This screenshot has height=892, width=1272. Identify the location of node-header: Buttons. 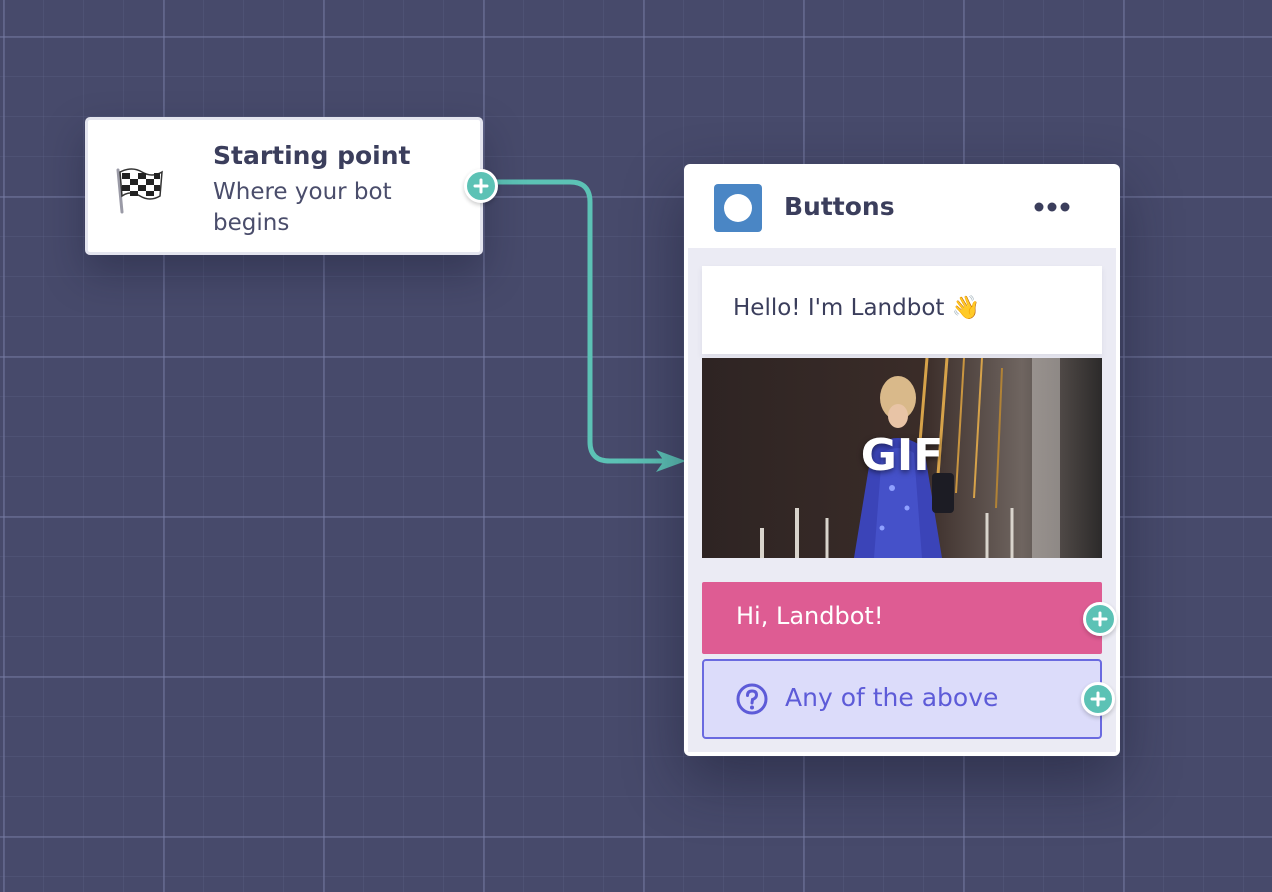
(902, 206).